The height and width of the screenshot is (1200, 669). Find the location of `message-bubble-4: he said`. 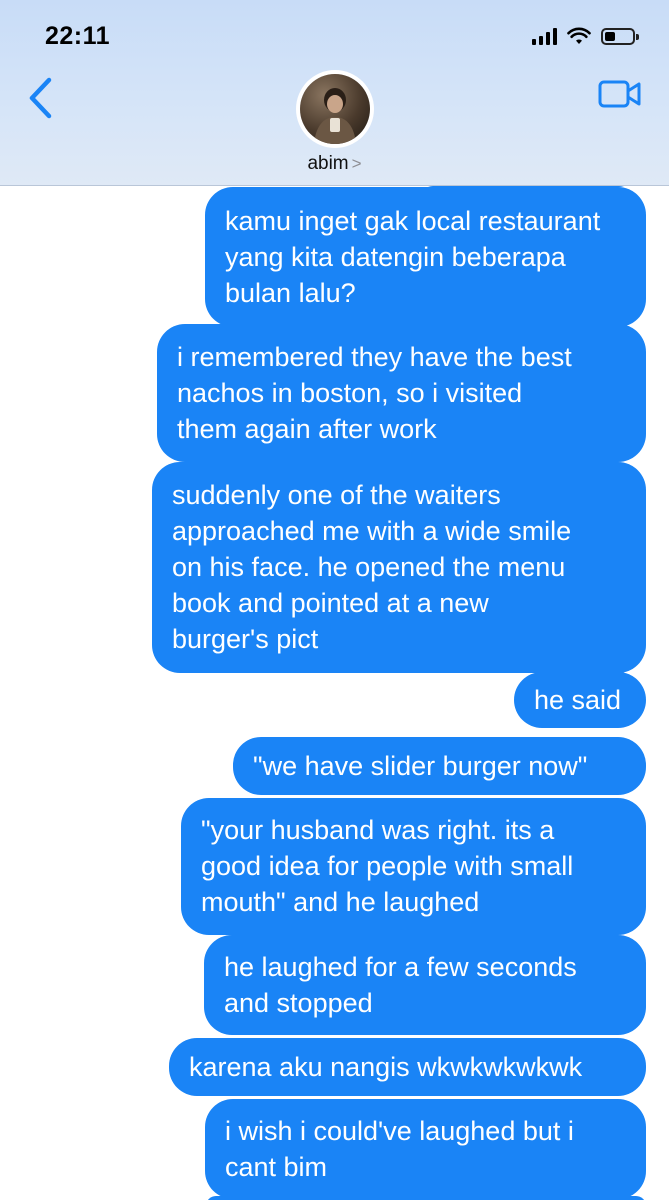

message-bubble-4: he said is located at coordinates (580, 700).